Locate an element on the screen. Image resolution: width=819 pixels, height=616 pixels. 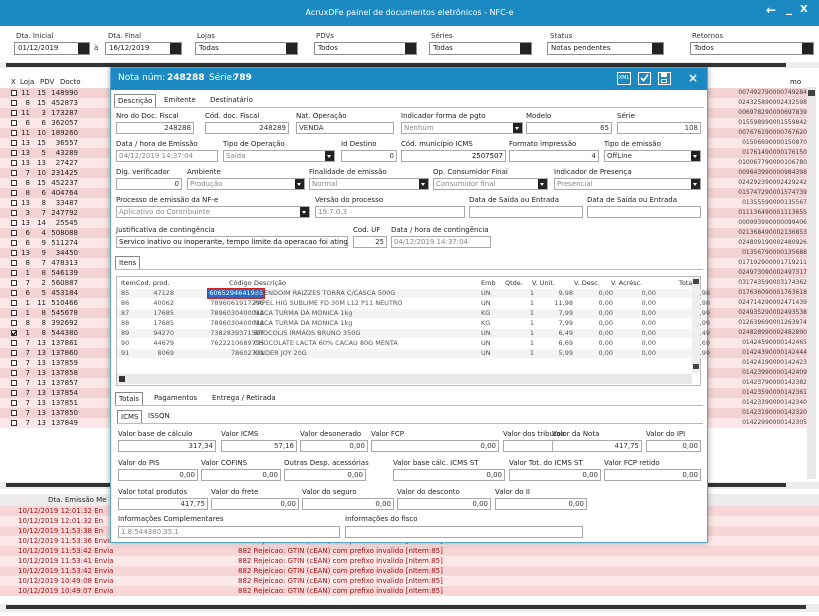
save-icon is located at coordinates (664, 78).